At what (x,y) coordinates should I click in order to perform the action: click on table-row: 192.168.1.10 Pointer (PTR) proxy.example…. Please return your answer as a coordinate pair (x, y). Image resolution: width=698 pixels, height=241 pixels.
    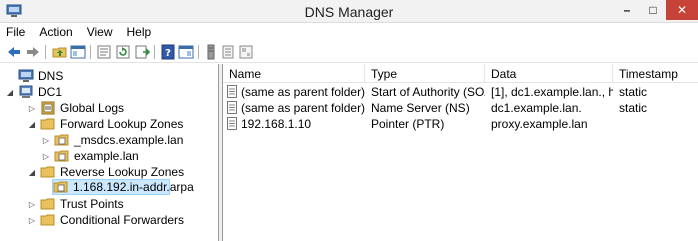
    Looking at the image, I should click on (460, 124).